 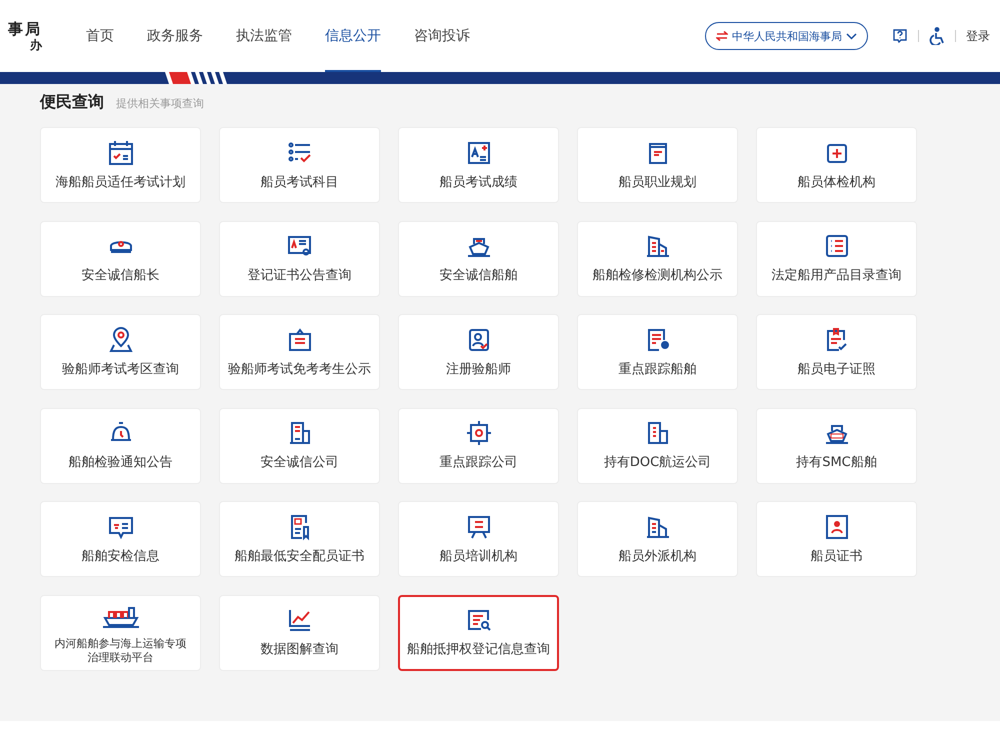 What do you see at coordinates (479, 557) in the screenshot?
I see `tile-label: 船员培训机构` at bounding box center [479, 557].